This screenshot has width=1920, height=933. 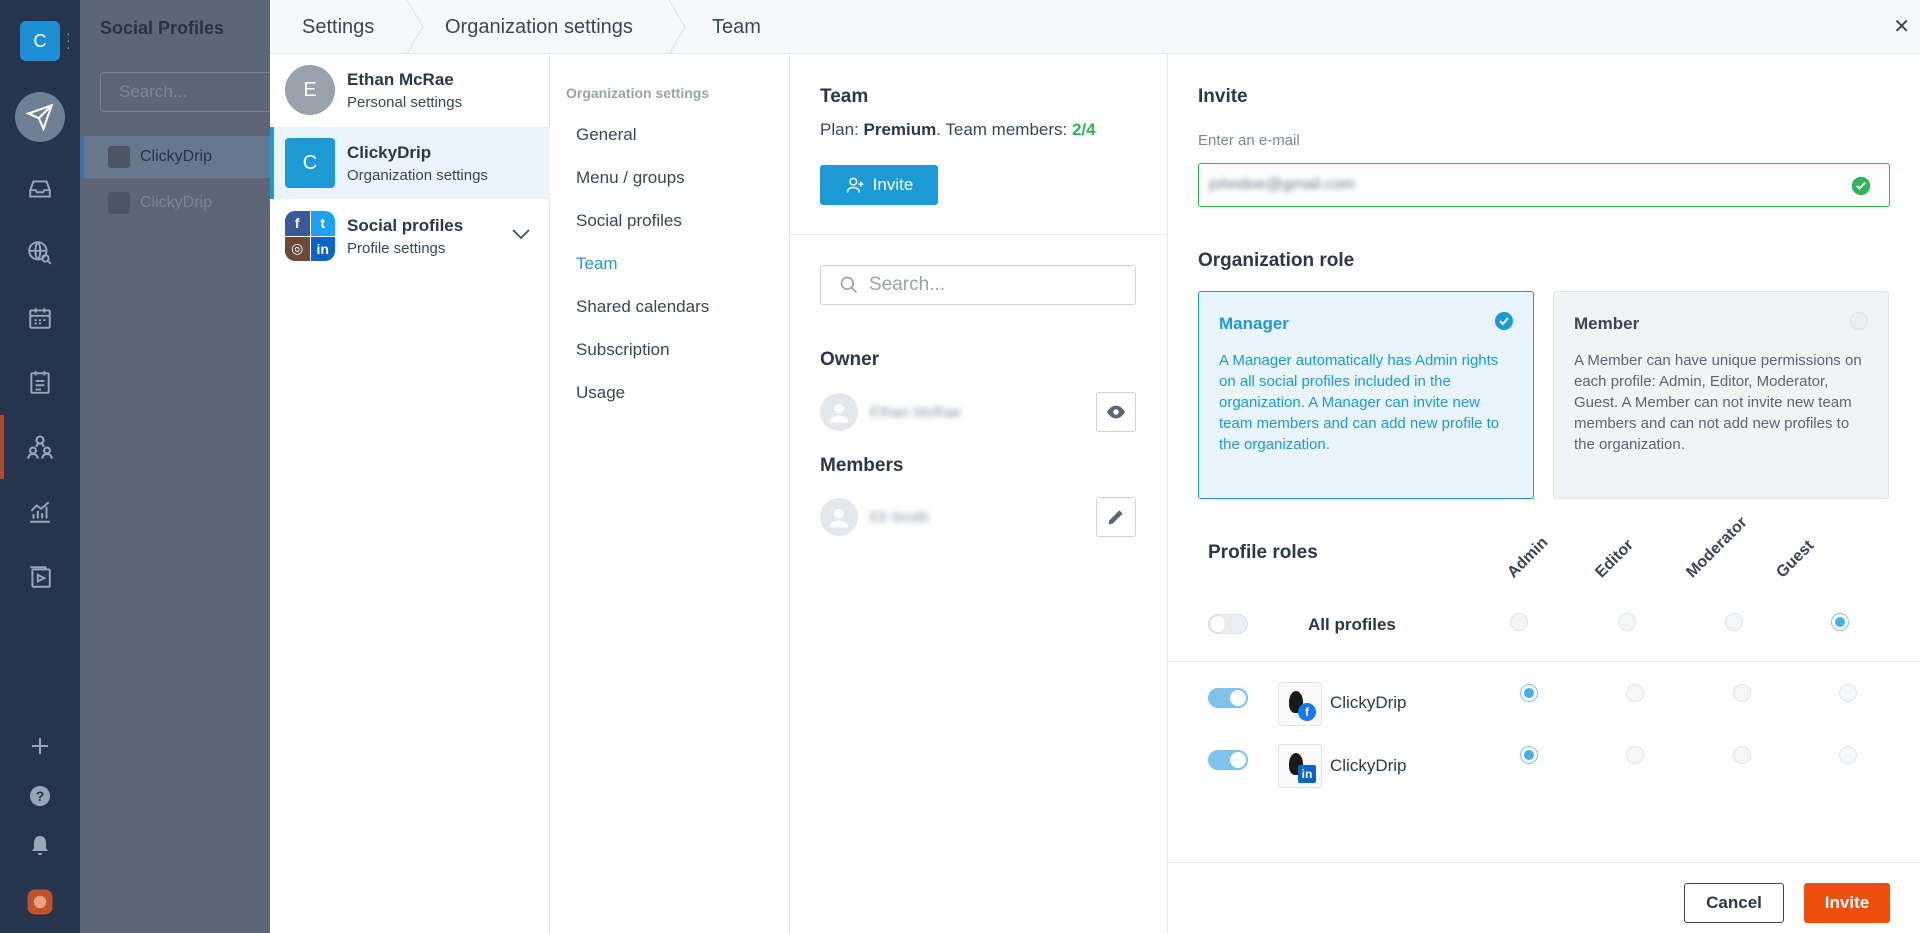 I want to click on profile2-guest-radio, so click(x=1848, y=755).